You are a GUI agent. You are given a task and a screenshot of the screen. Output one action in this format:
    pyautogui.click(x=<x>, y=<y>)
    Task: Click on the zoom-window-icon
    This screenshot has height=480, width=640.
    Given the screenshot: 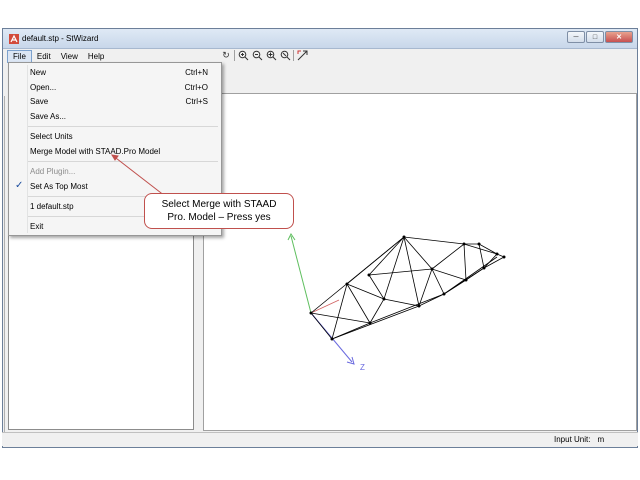 What is the action you would take?
    pyautogui.click(x=271, y=55)
    